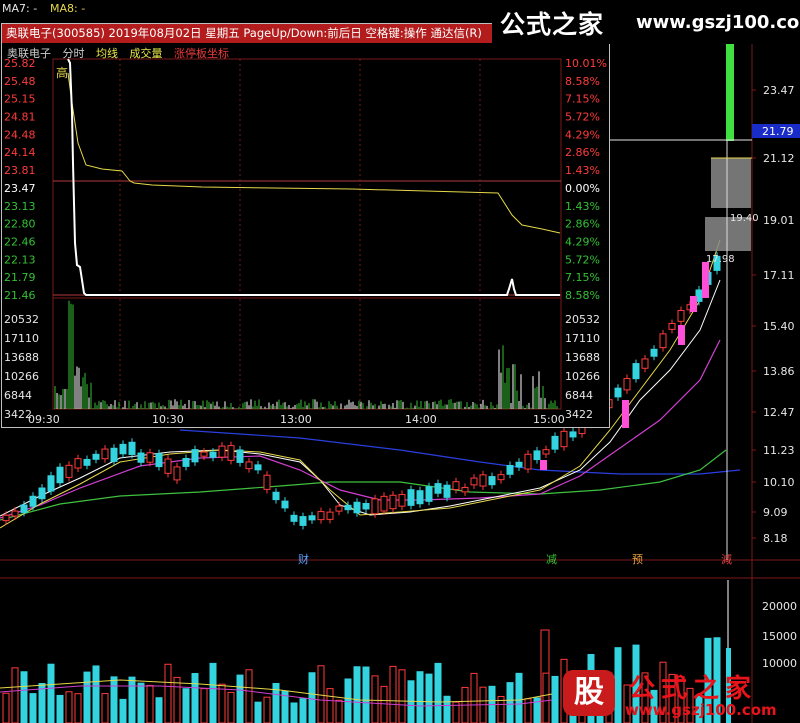  I want to click on intraday-price-label: 24.81, so click(20, 117).